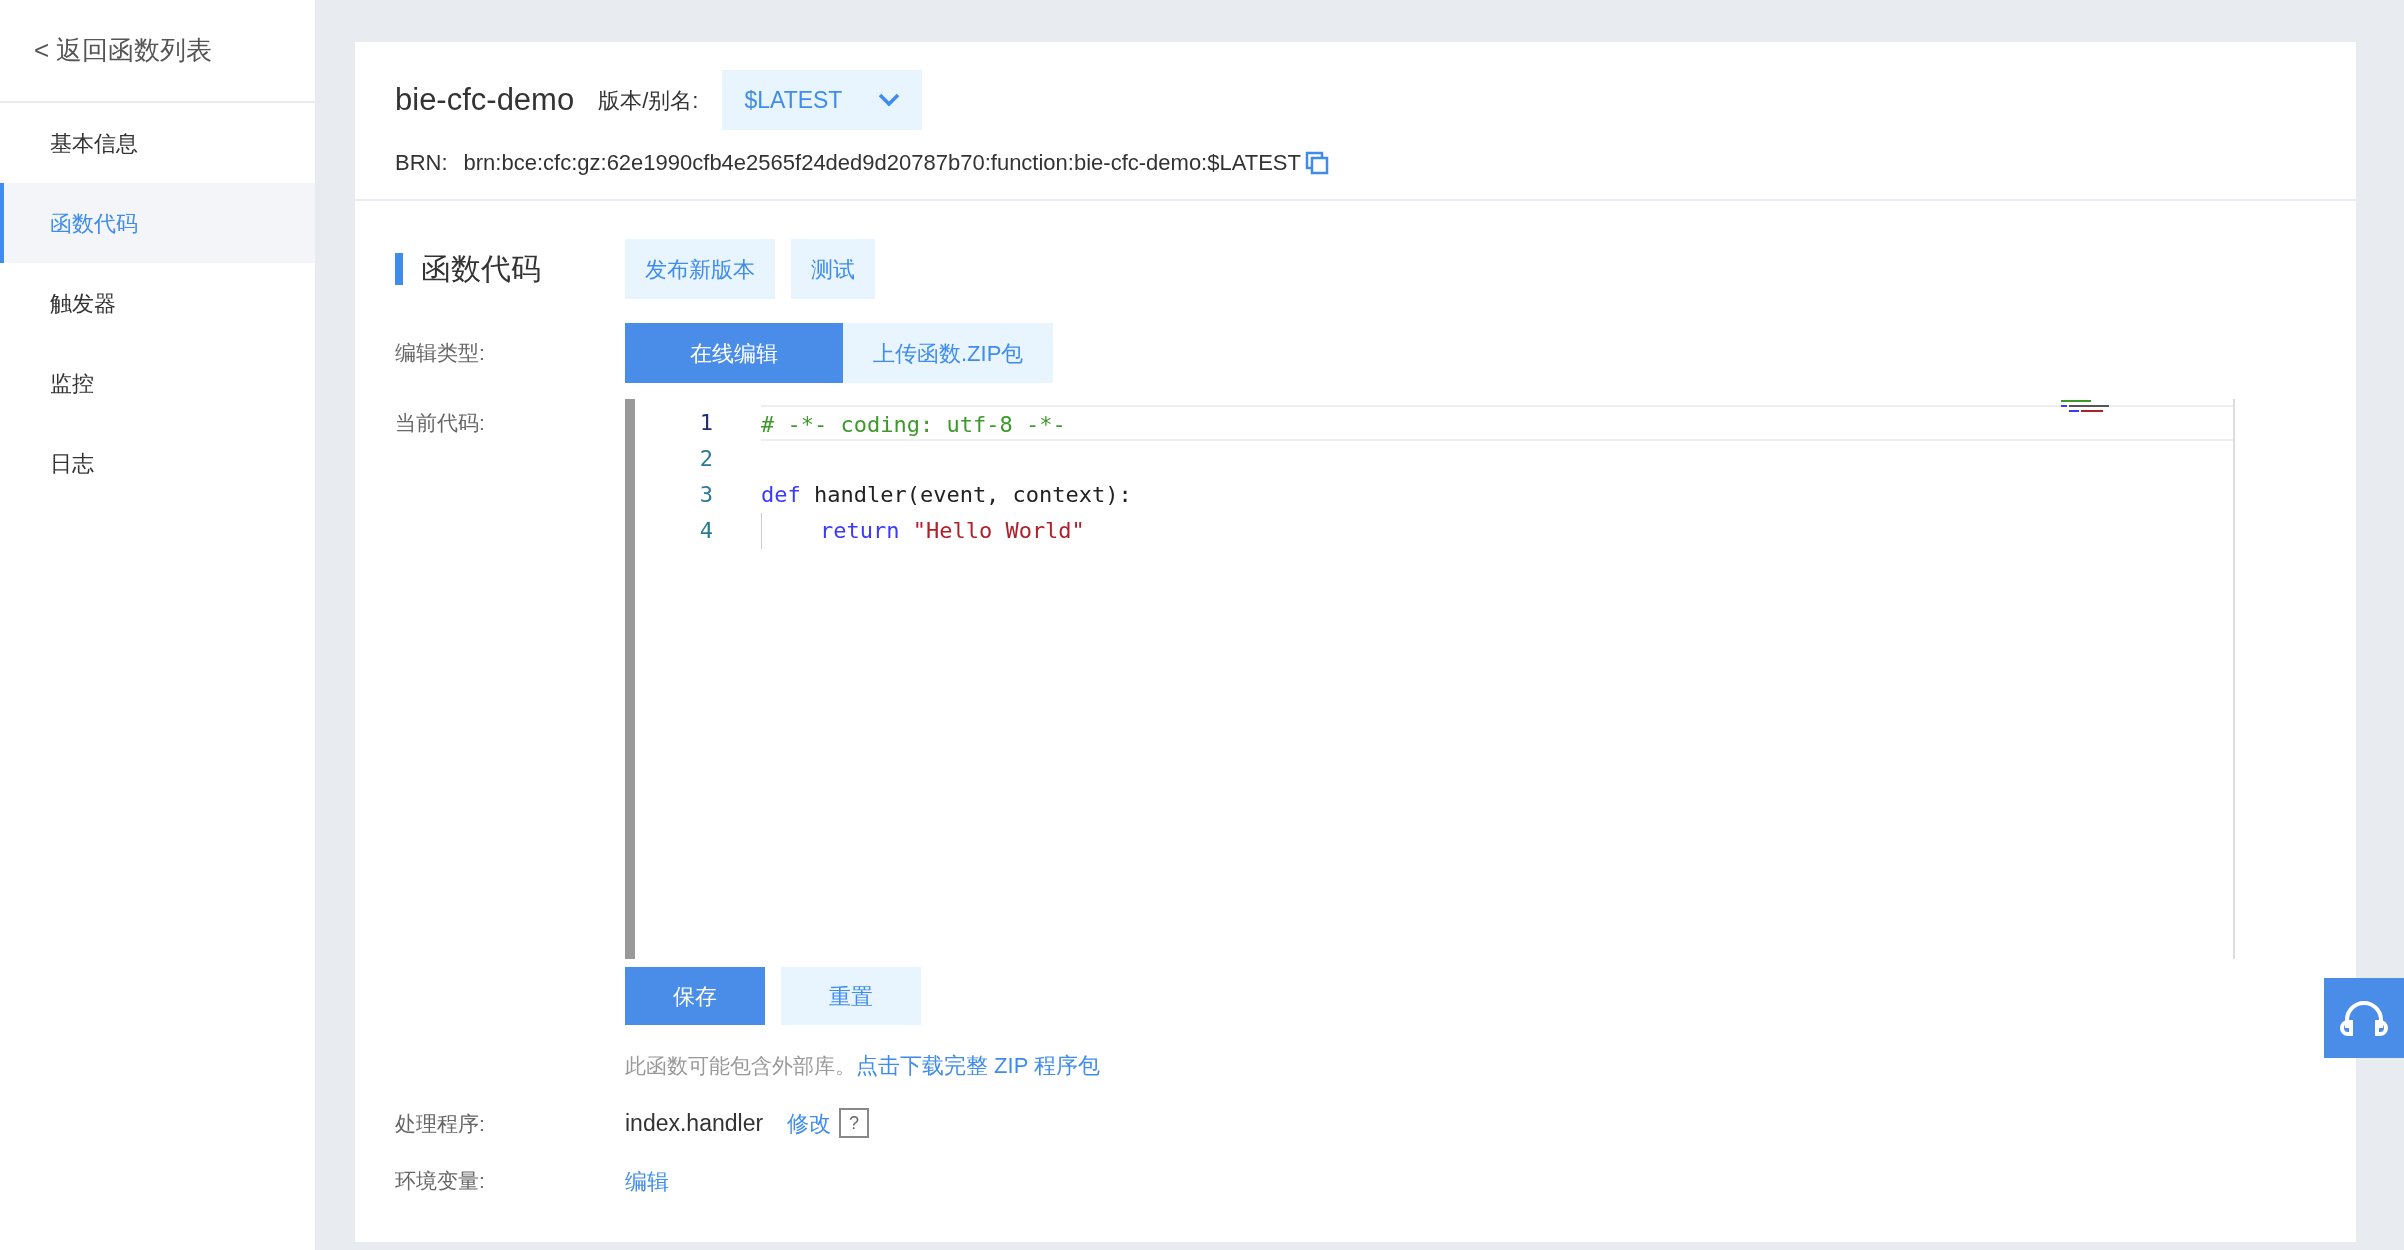 The height and width of the screenshot is (1250, 2404). Describe the element at coordinates (882, 163) in the screenshot. I see `brn-value: brn:bce:cfc:gz:62e1990cfb4e2565f24ded9d20787b70:function:bie-cfc-demo:$LATEST` at that location.